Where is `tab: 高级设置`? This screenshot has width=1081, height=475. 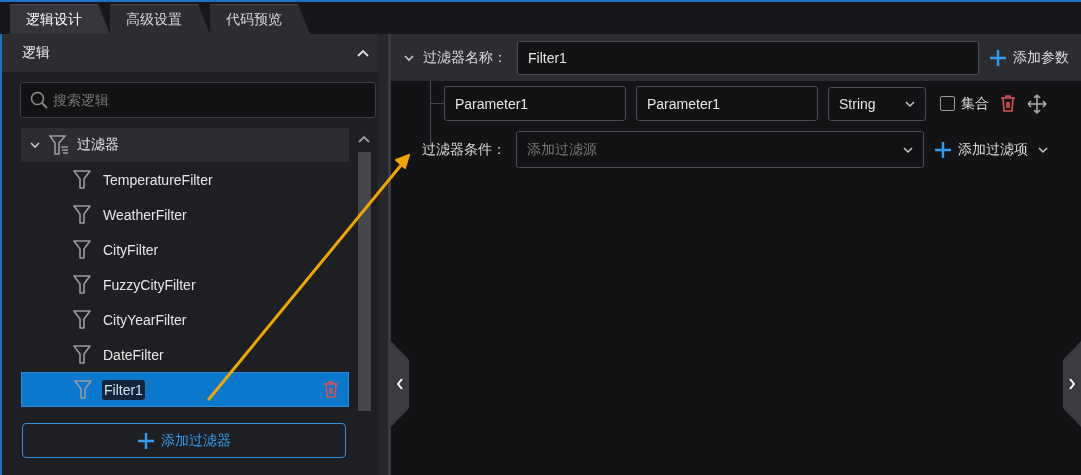 tab: 高级设置 is located at coordinates (160, 19).